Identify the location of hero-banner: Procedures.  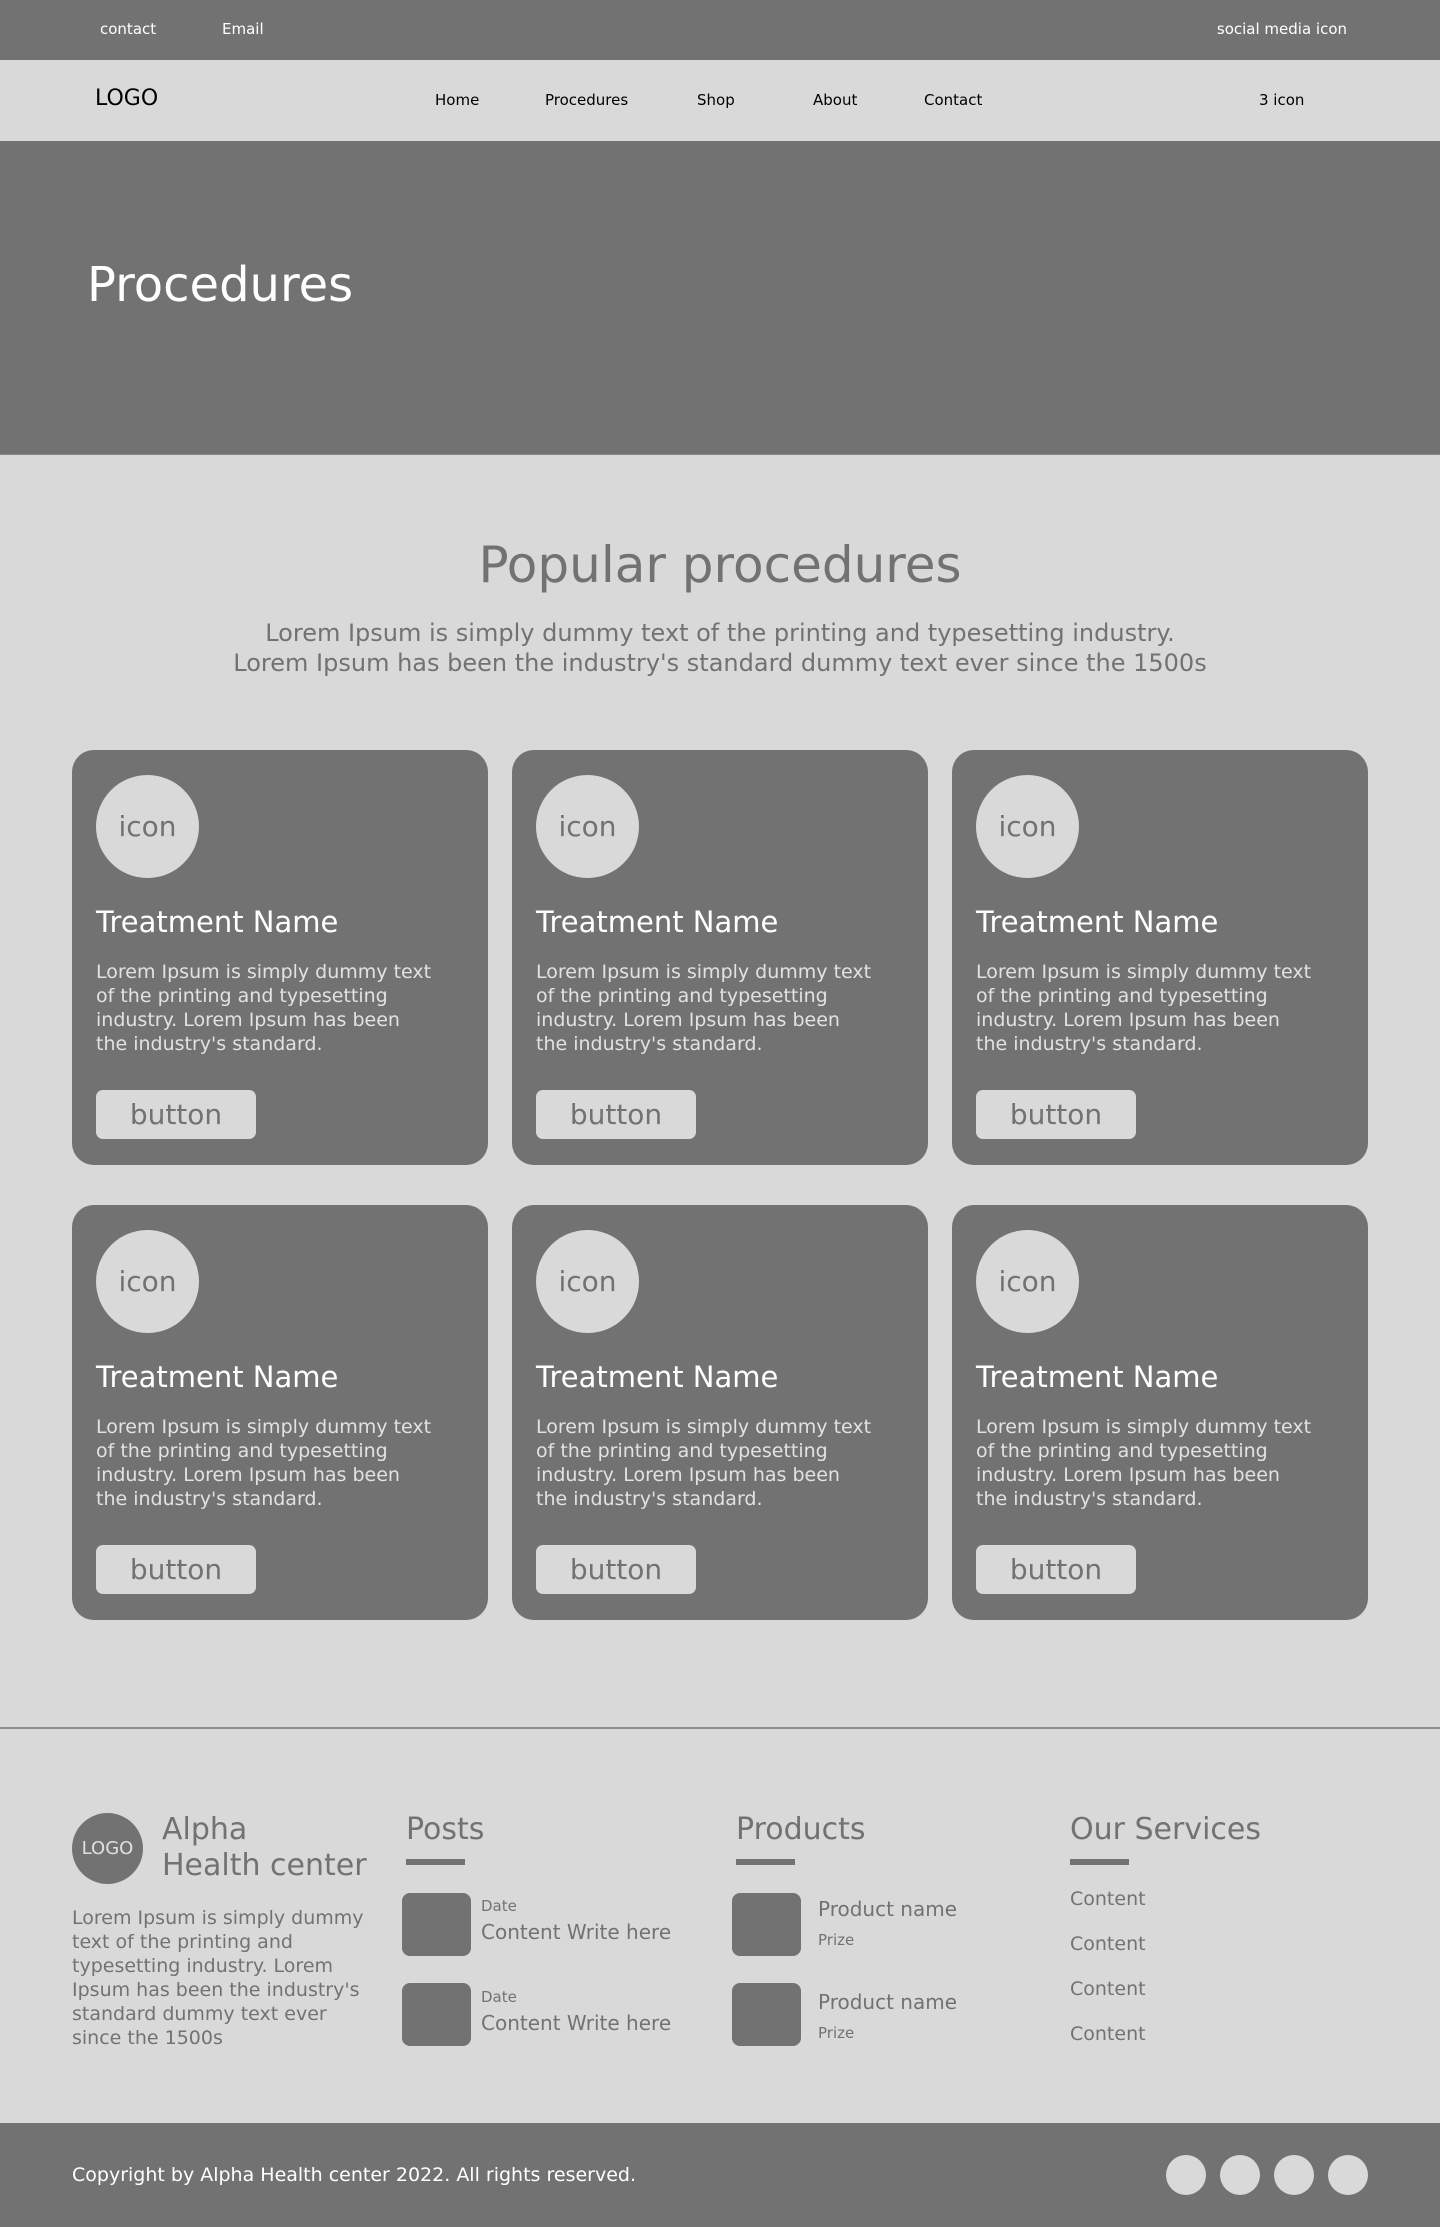
(720, 298).